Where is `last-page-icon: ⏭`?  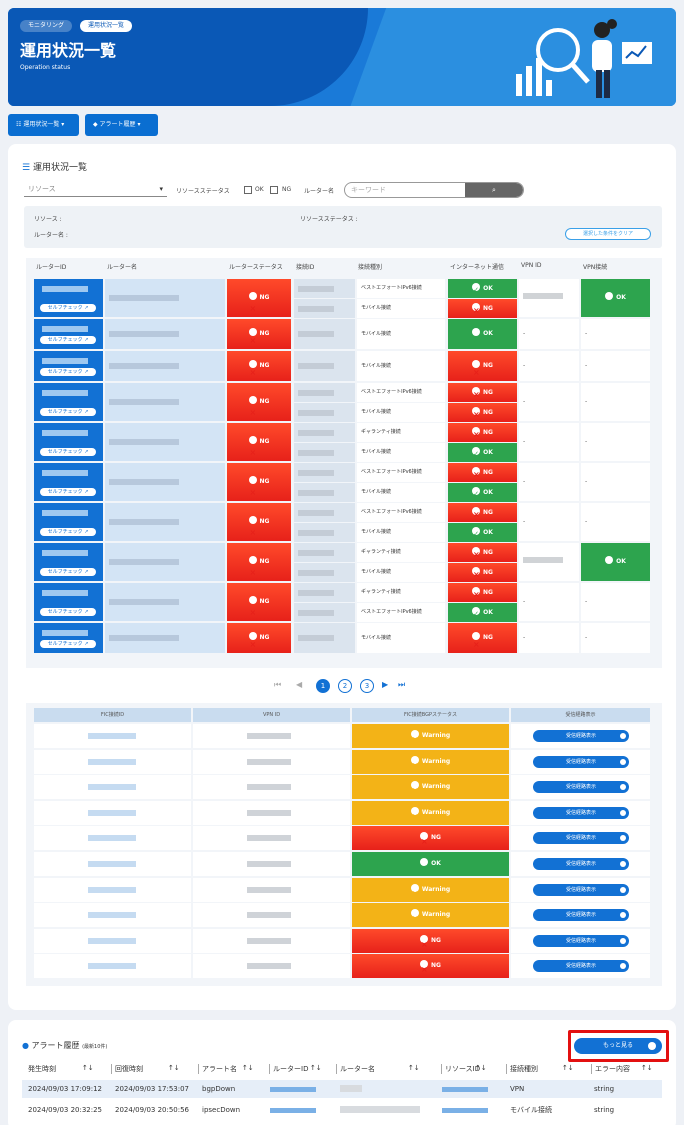
last-page-icon: ⏭ is located at coordinates (401, 685).